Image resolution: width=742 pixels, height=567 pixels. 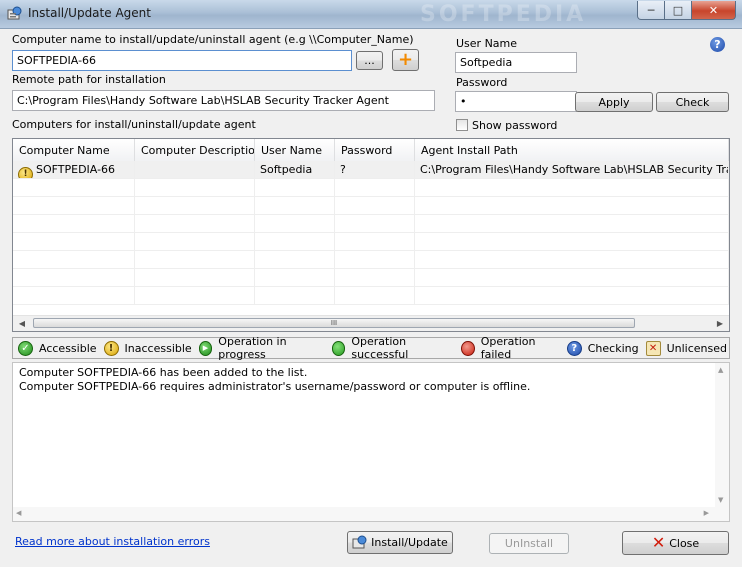 I want to click on close-icon: ✕, so click(x=658, y=542).